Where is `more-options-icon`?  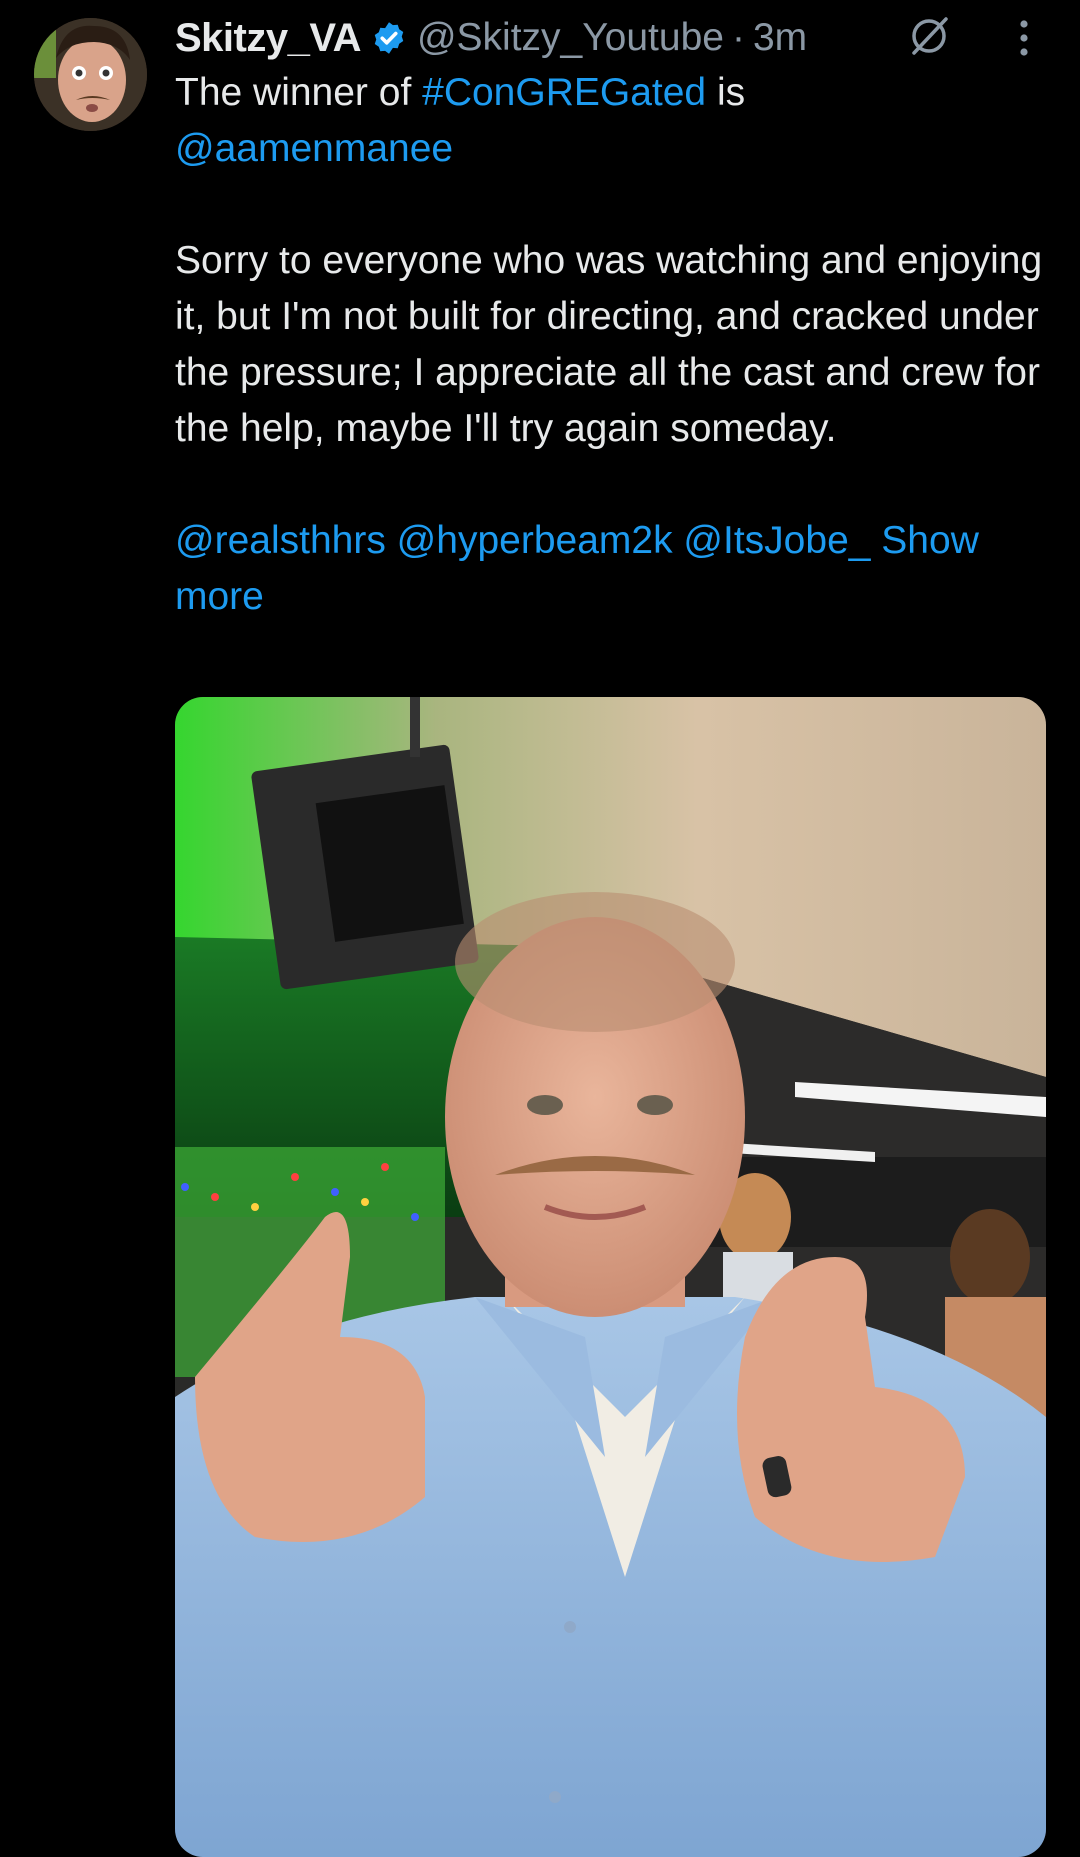
more-options-icon is located at coordinates (1024, 38).